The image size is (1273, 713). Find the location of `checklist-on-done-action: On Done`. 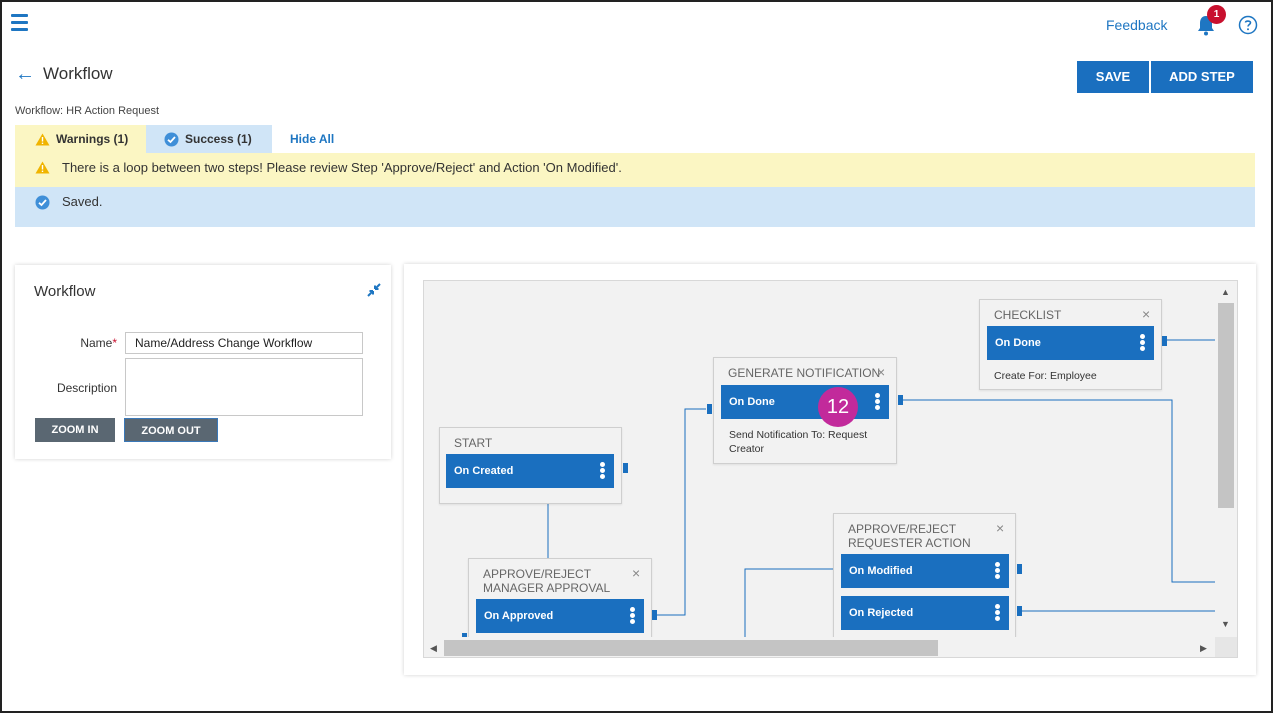

checklist-on-done-action: On Done is located at coordinates (1070, 343).